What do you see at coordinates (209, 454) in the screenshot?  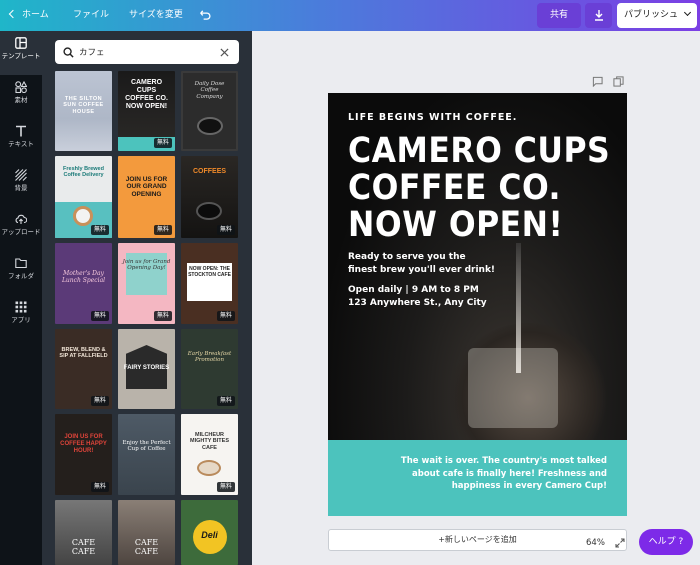 I see `template-thumbnail: MILCHEUR MIGHTY BITES CAFE 無料` at bounding box center [209, 454].